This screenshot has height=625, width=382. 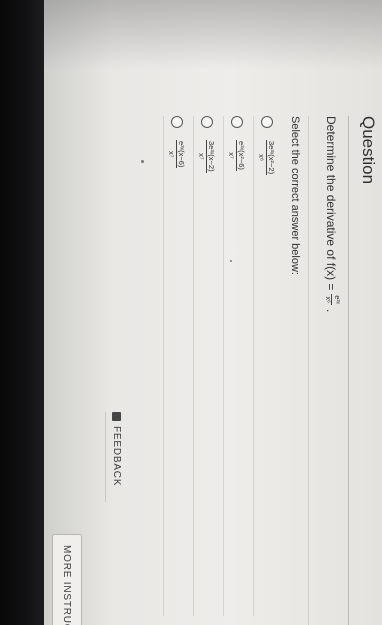 I want to click on prompt-prefix: Determine the derivative of f(x) =, so click(x=331, y=203).